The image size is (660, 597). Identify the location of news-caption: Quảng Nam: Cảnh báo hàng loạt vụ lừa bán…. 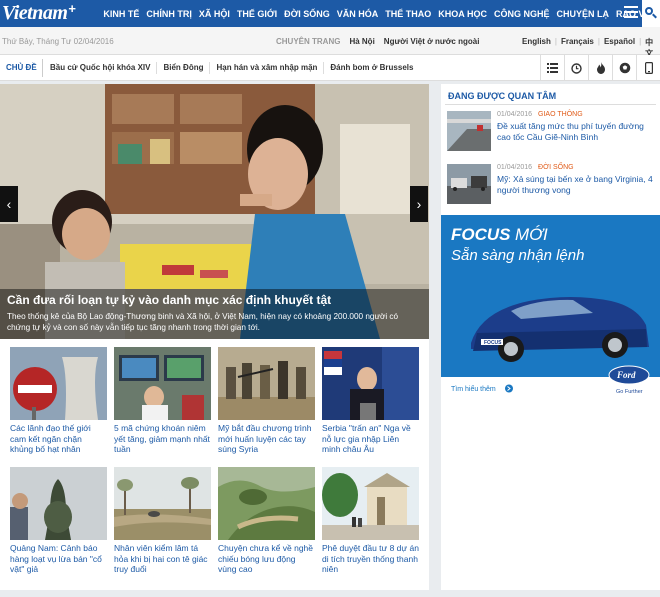
(56, 558).